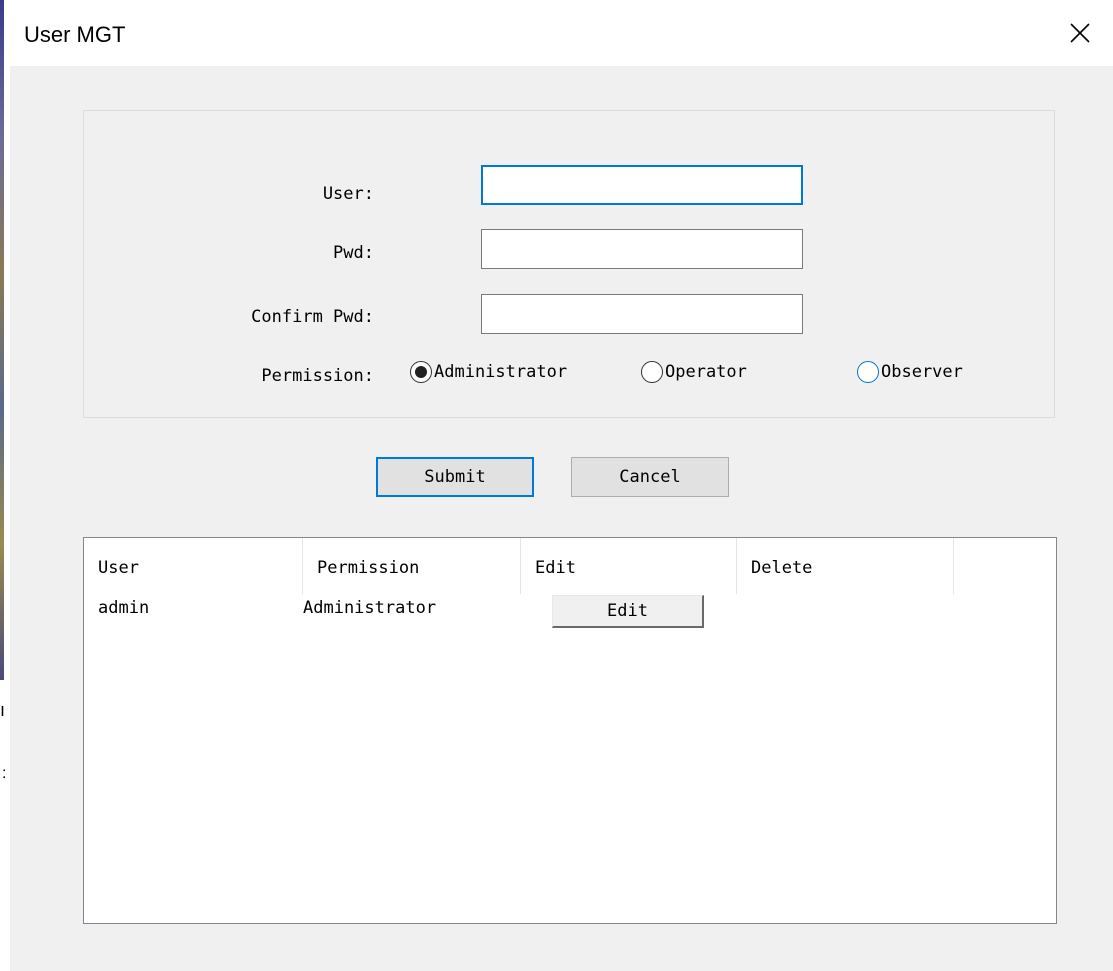  I want to click on background-glyph: :, so click(4, 773).